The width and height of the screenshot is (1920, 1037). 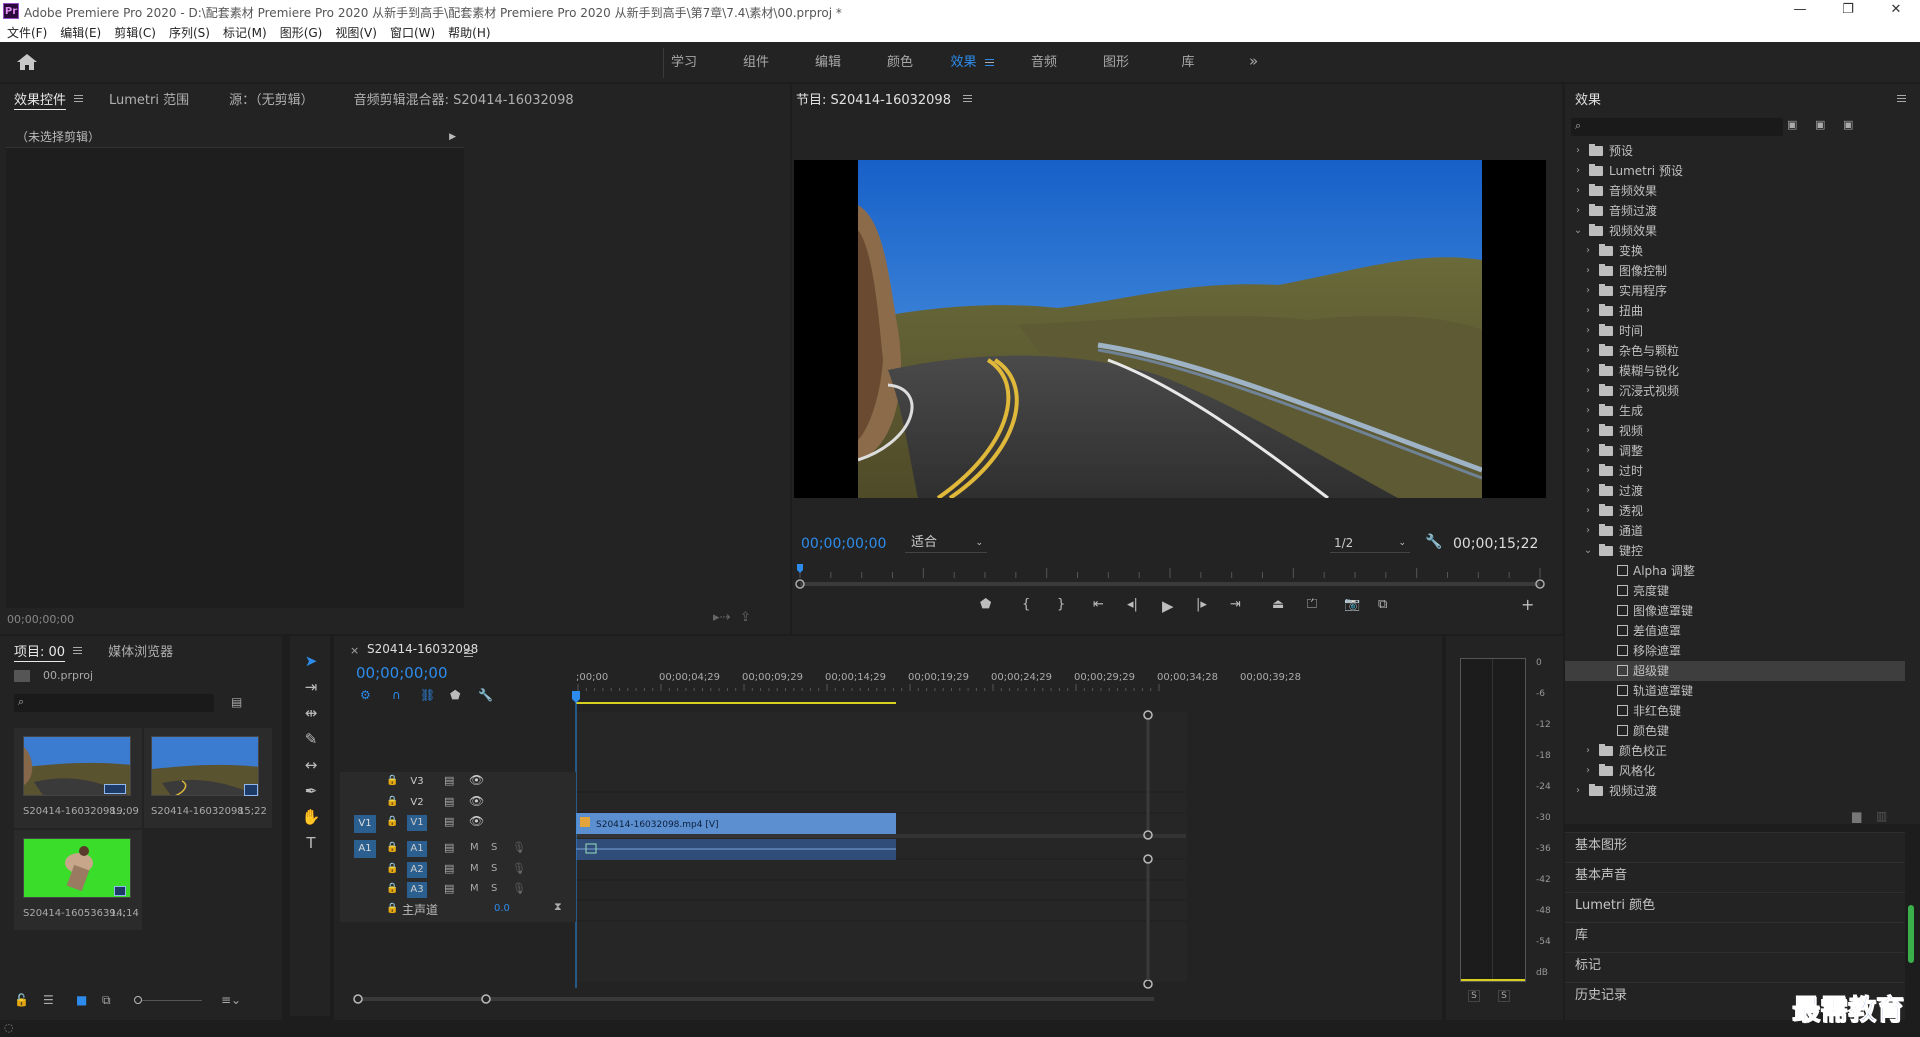 What do you see at coordinates (502, 908) in the screenshot?
I see `master-volume-value: 0.0` at bounding box center [502, 908].